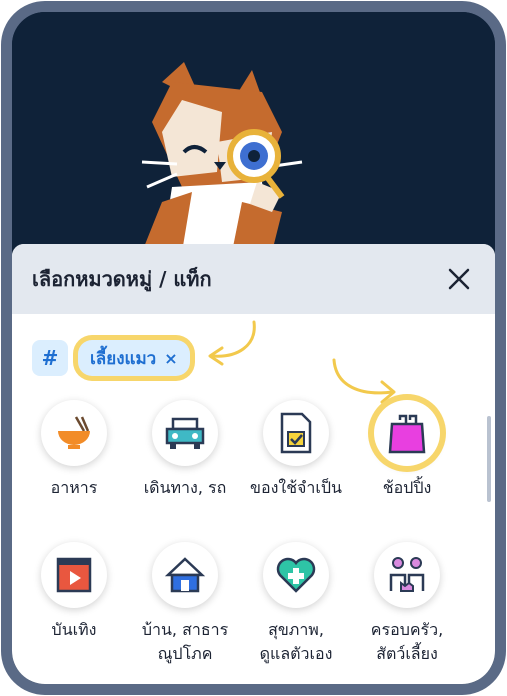  What do you see at coordinates (296, 641) in the screenshot?
I see `category-label: สุขภาพ, ดูแลตัวเอง` at bounding box center [296, 641].